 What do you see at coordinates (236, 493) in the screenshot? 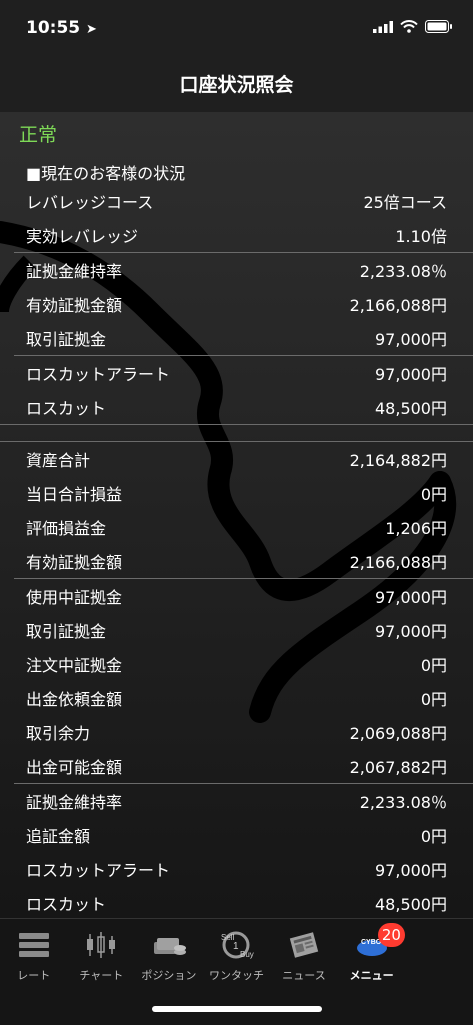
I see `row-daily-pnl: 当日合計損益 0円` at bounding box center [236, 493].